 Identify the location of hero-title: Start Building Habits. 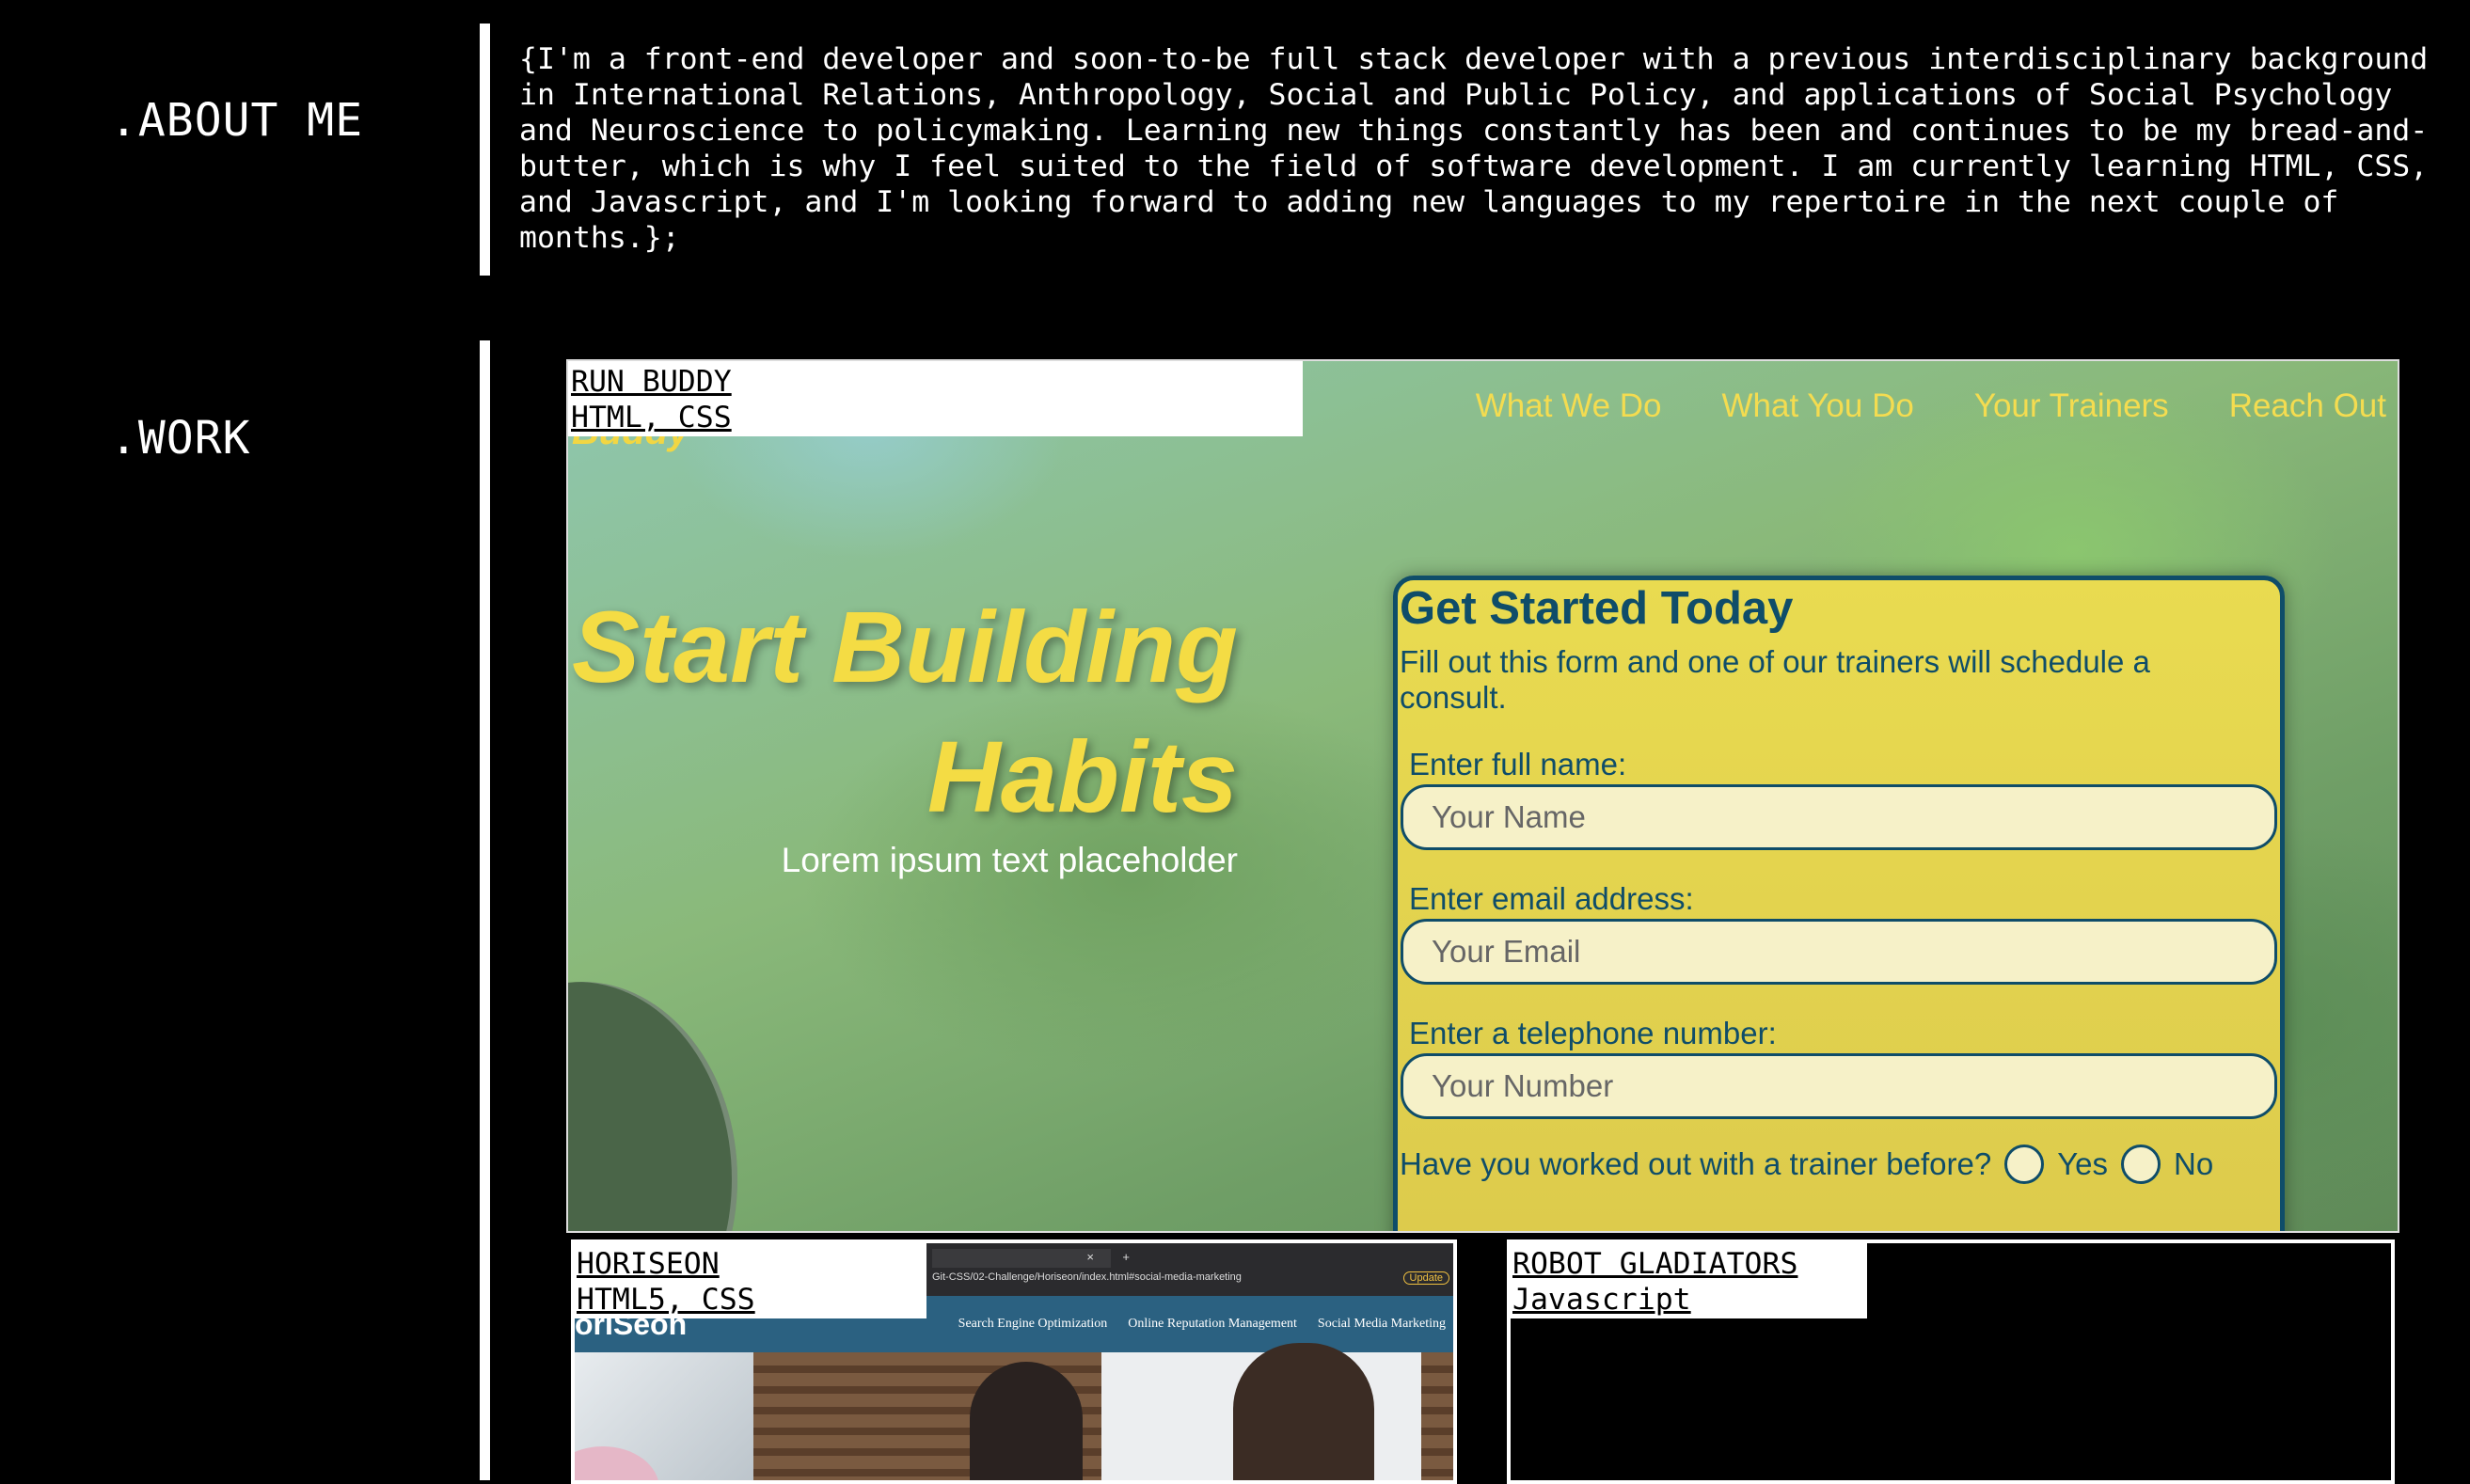
(905, 712).